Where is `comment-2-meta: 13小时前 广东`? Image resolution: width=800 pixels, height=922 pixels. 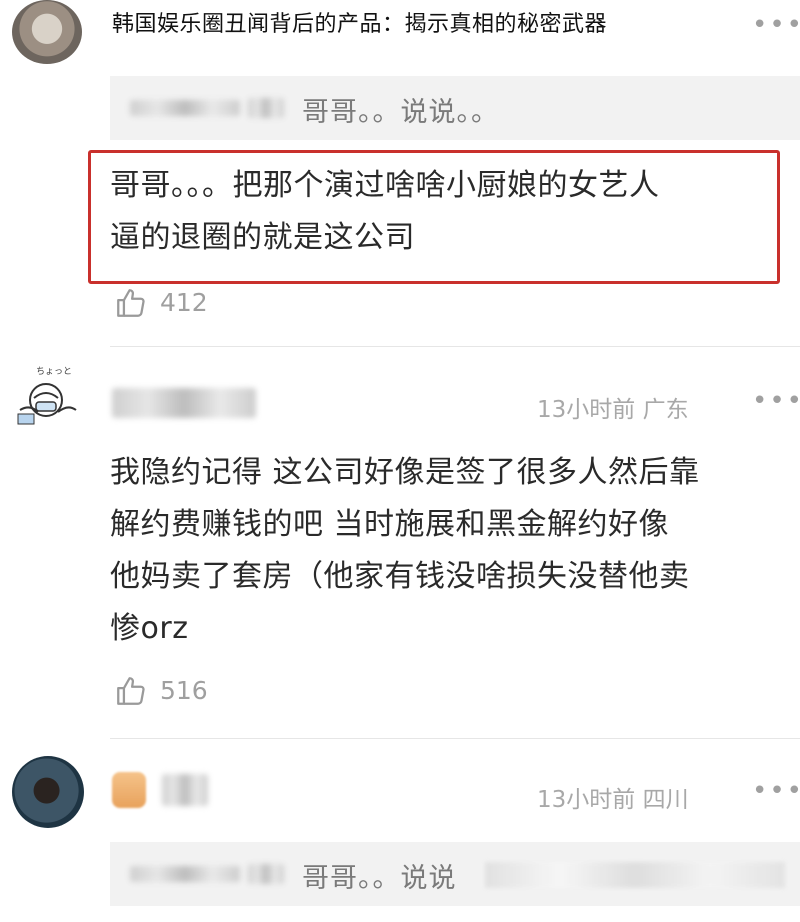
comment-2-meta: 13小时前 广东 is located at coordinates (613, 410).